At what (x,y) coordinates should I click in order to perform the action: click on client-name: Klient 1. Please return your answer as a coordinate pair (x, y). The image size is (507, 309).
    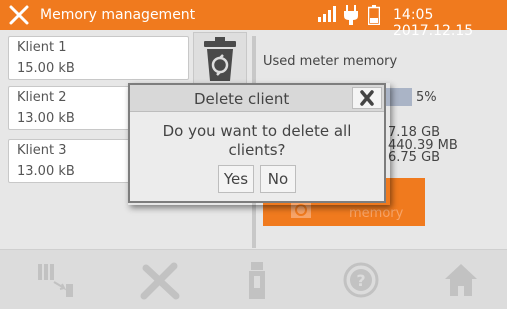
    Looking at the image, I should click on (42, 47).